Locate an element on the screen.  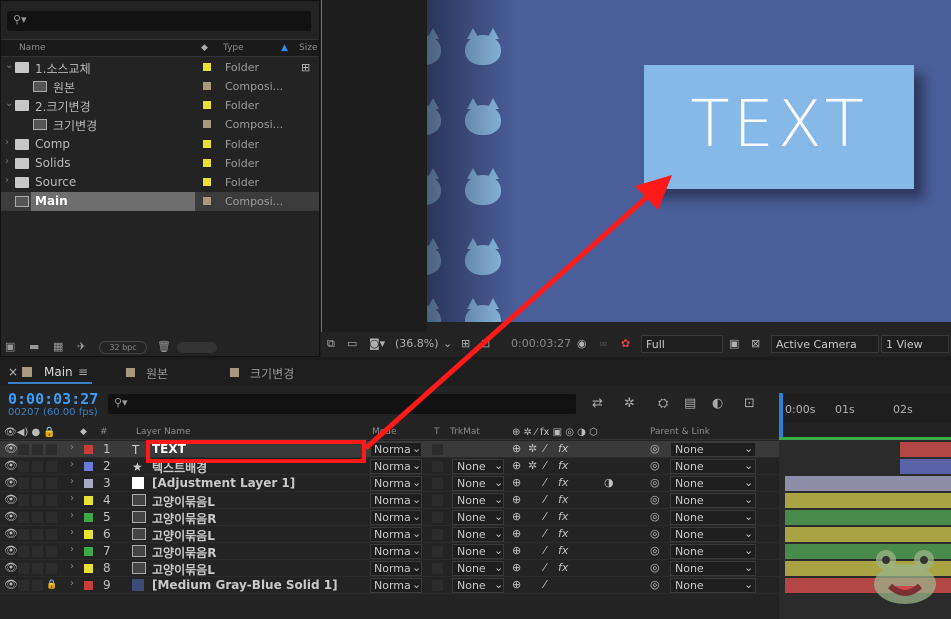
tab-original: 원본 is located at coordinates (157, 373).